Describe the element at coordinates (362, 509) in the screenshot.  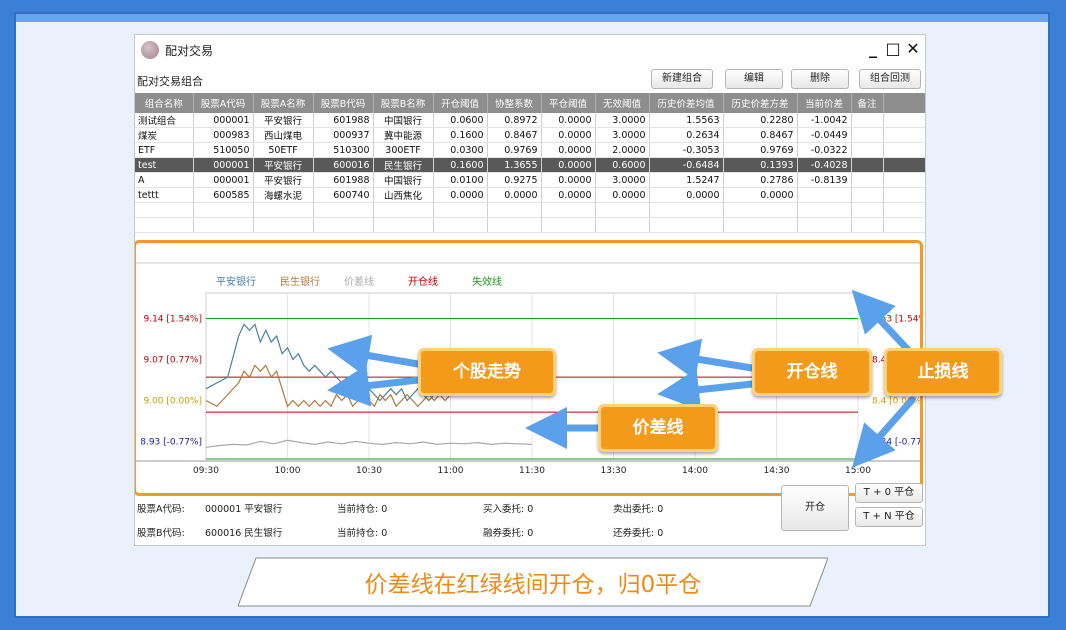
I see `holdA-text: 当前持仓: 0` at that location.